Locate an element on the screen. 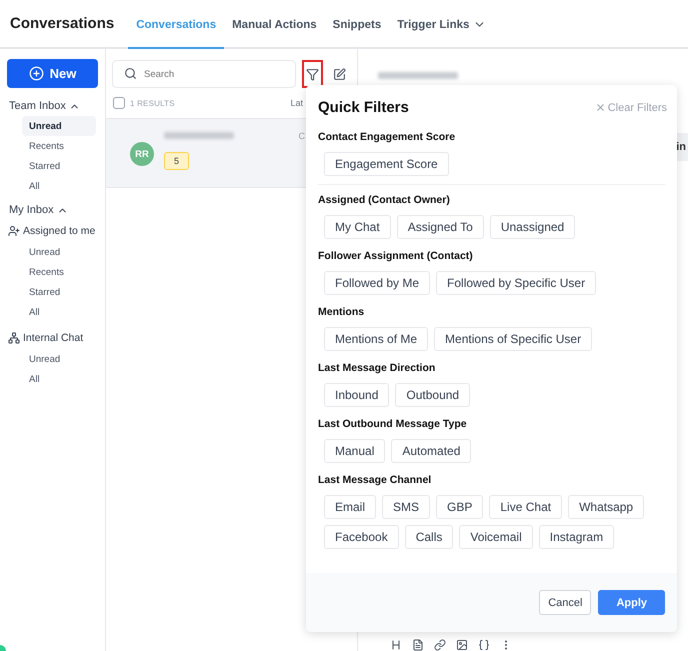 Image resolution: width=688 pixels, height=651 pixels. filter-chip: Manual is located at coordinates (355, 451).